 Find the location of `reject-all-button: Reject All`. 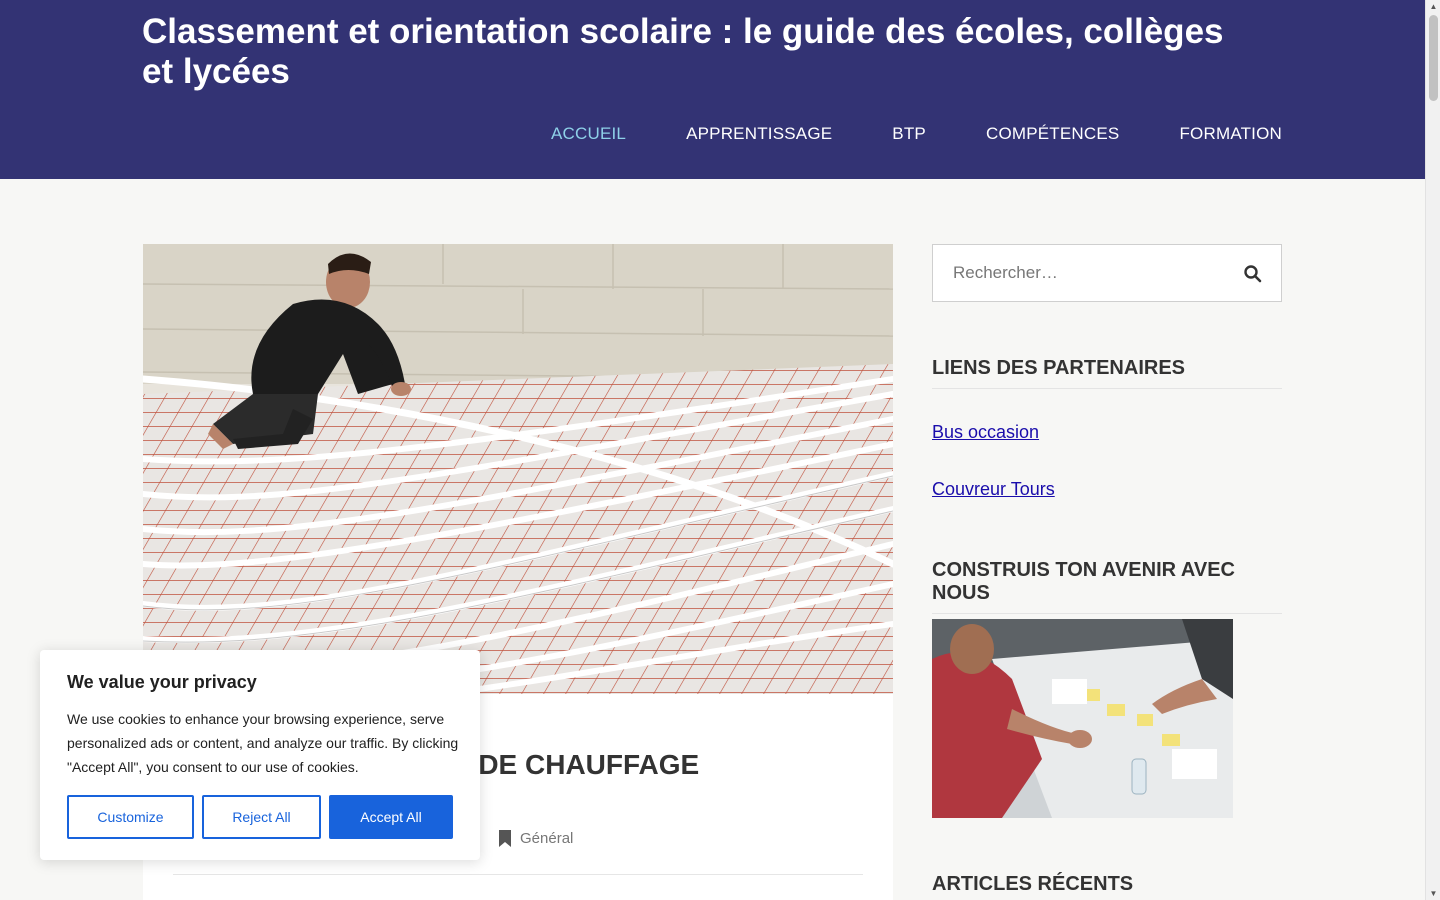

reject-all-button: Reject All is located at coordinates (261, 817).